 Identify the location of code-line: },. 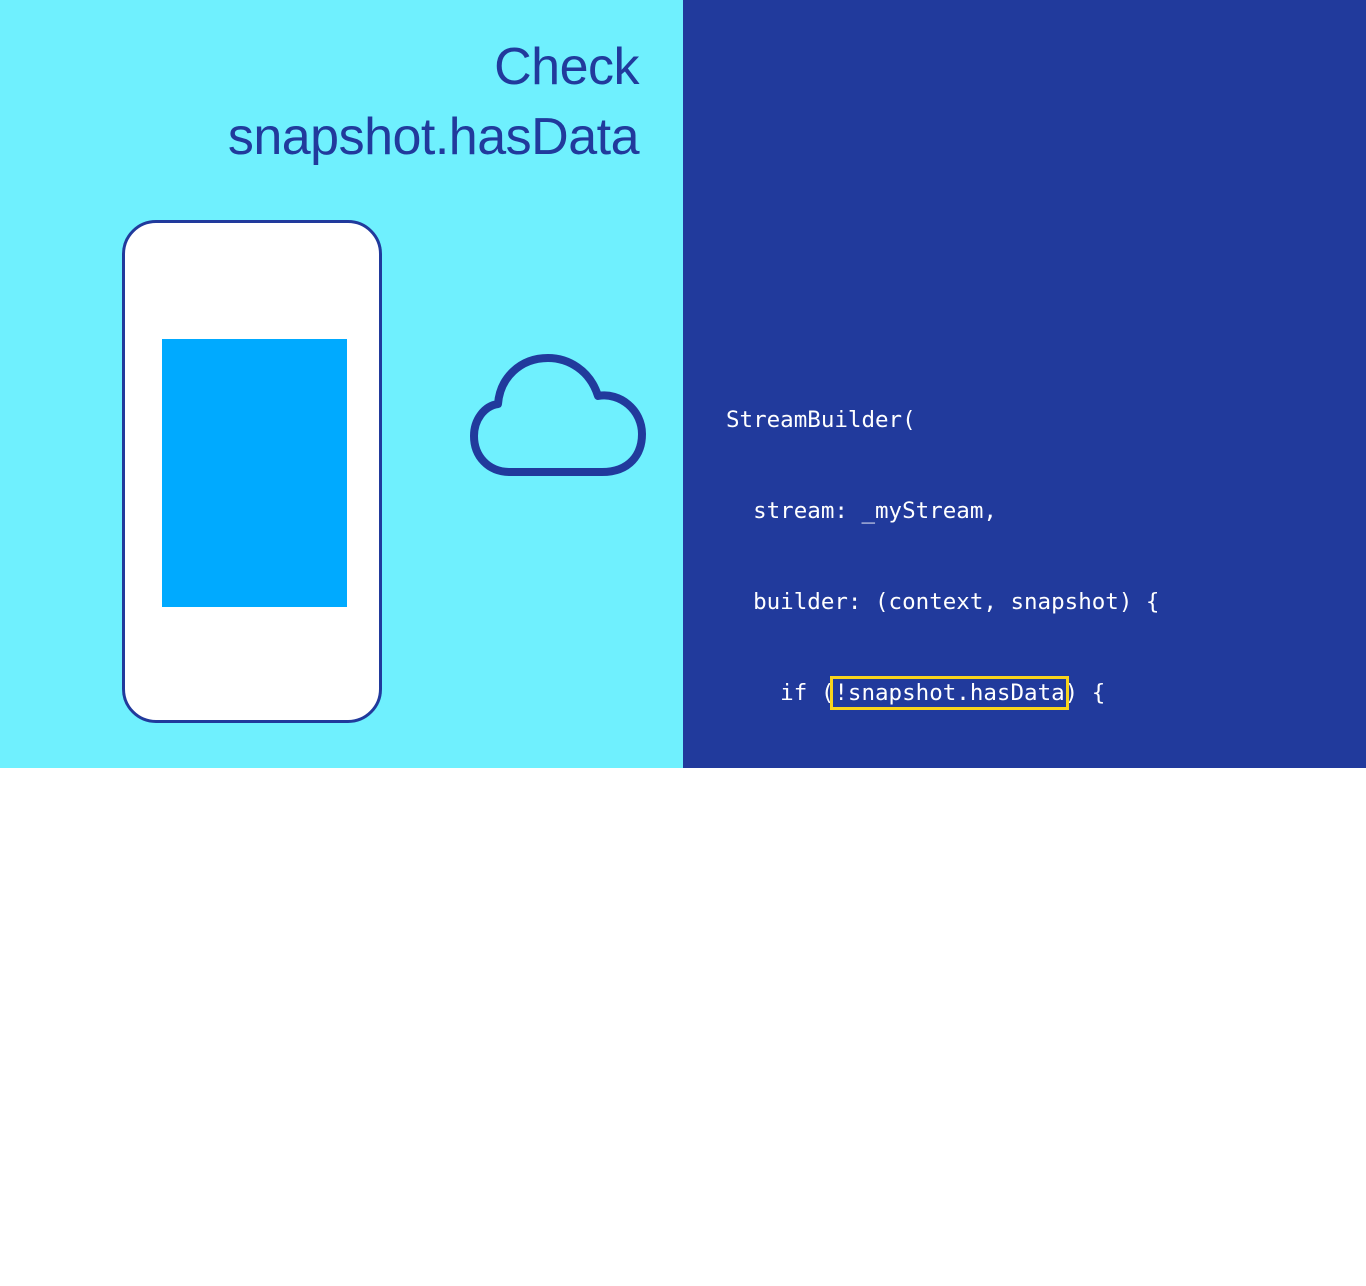
(753, 1149).